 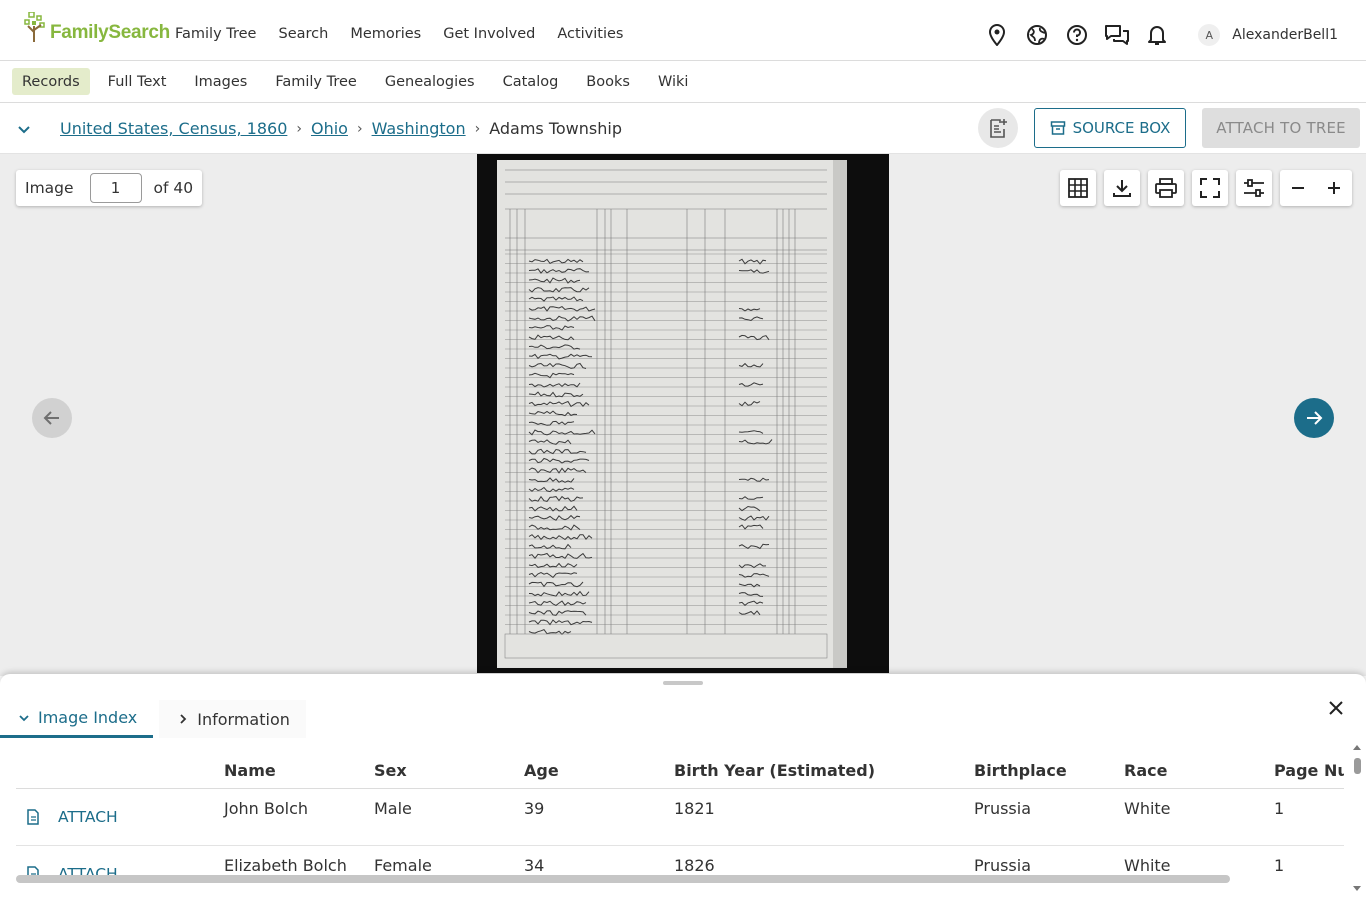 I want to click on zoom-in-icon, so click(x=1334, y=188).